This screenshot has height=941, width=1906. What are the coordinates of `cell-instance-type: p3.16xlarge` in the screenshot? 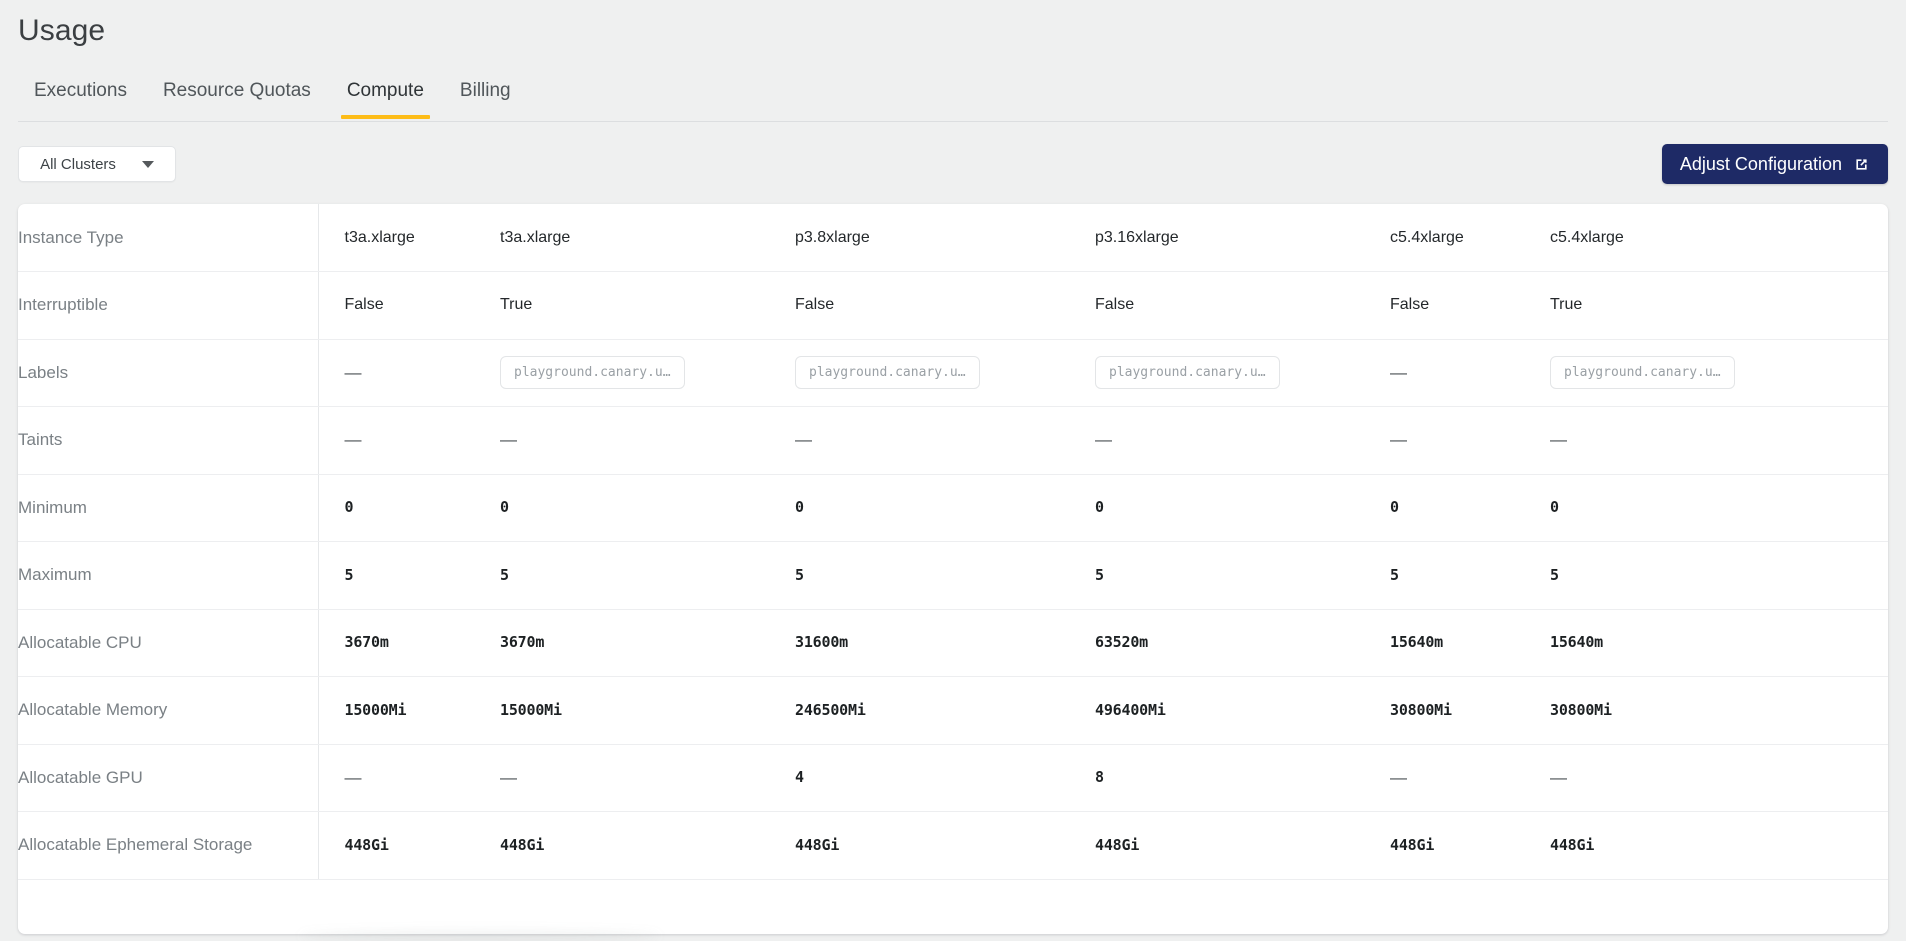 It's located at (1137, 237).